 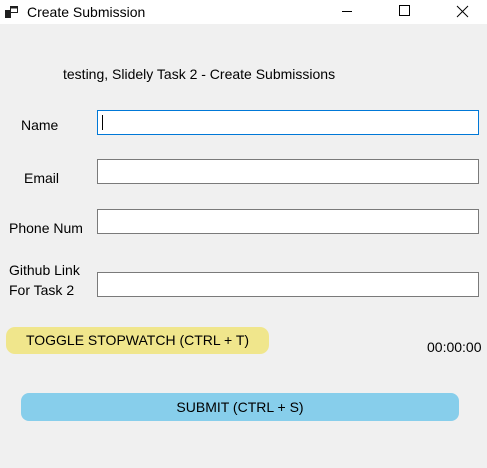 I want to click on text-caret, so click(x=102, y=122).